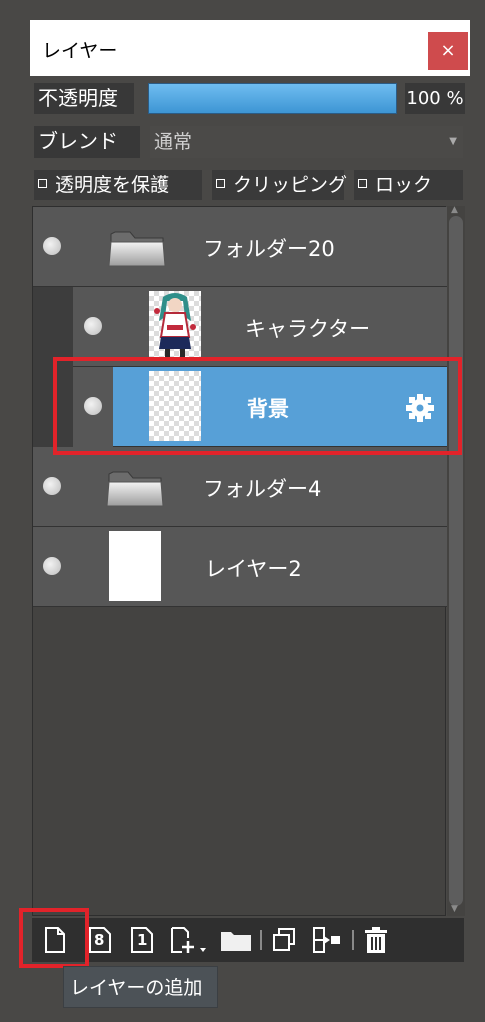 The image size is (485, 1022). Describe the element at coordinates (173, 142) in the screenshot. I see `blend-mode-value: 通常` at that location.